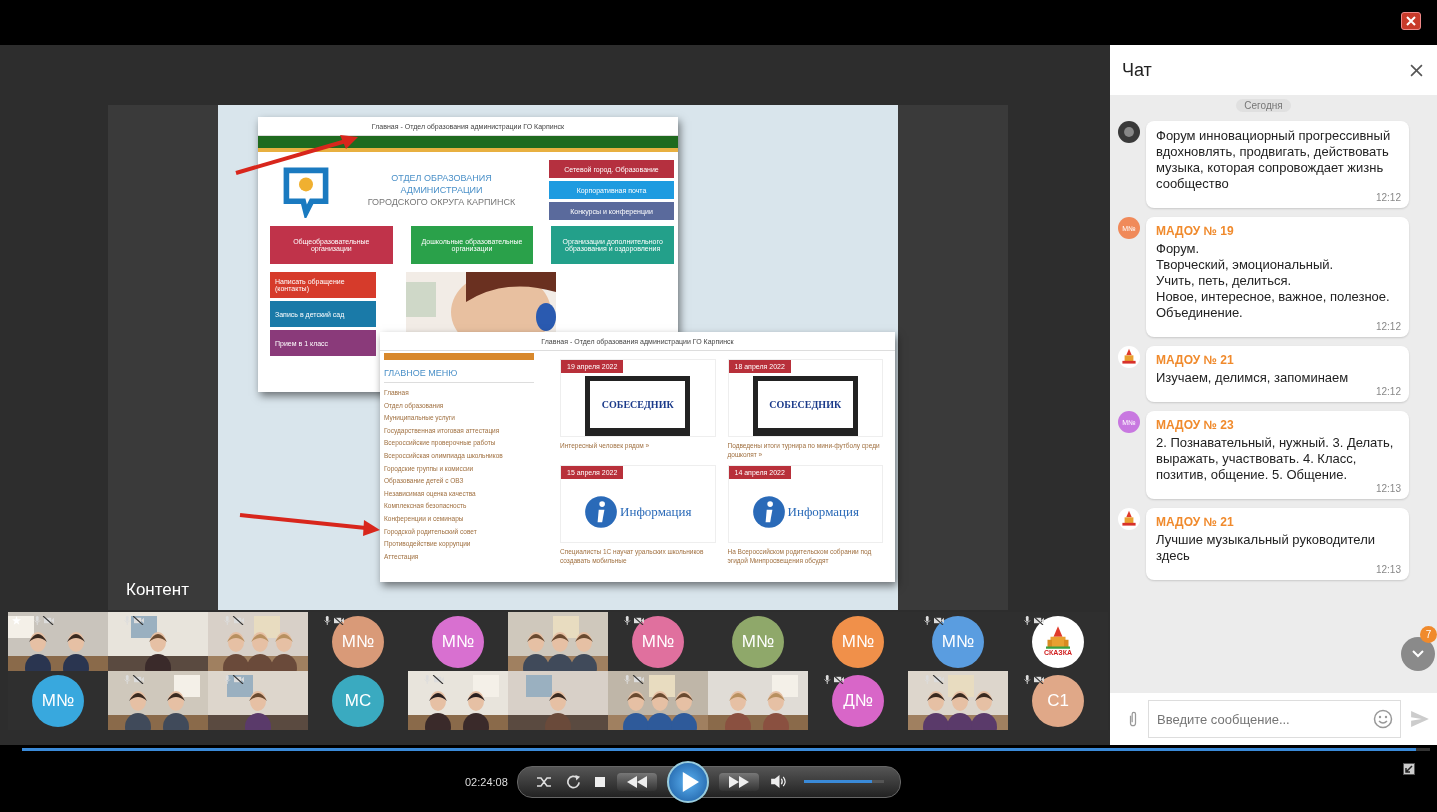  Describe the element at coordinates (1266, 548) in the screenshot. I see `message-text: Лучшие музыкальный руководители здесь` at that location.